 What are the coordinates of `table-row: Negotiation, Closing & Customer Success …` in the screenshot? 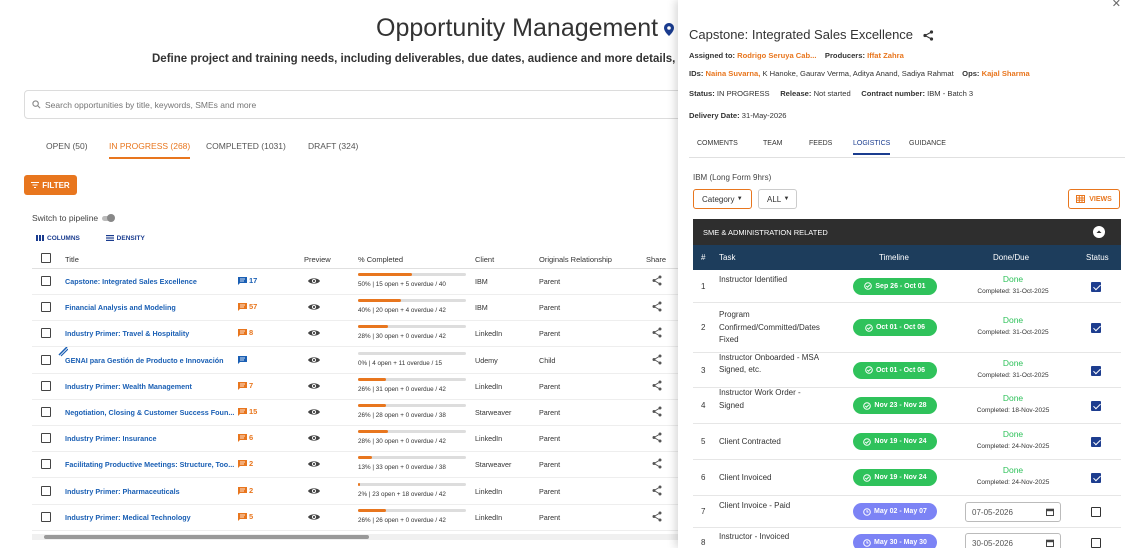 It's located at (362, 413).